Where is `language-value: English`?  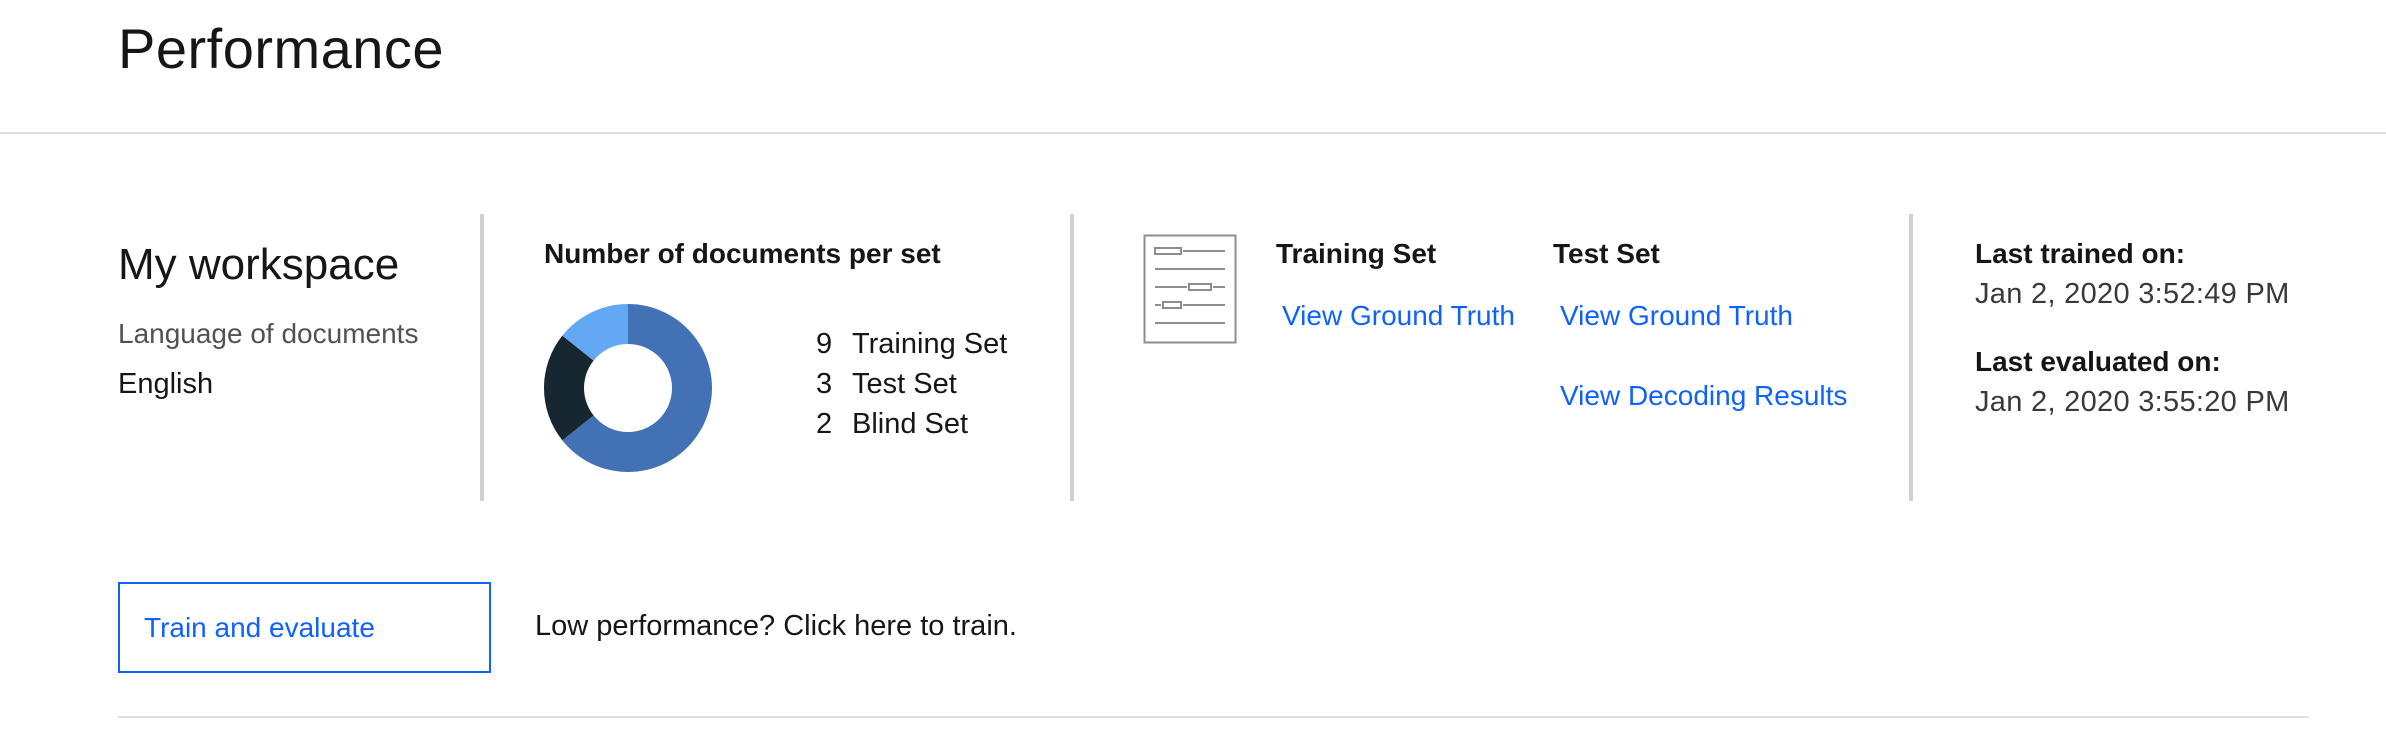
language-value: English is located at coordinates (166, 384).